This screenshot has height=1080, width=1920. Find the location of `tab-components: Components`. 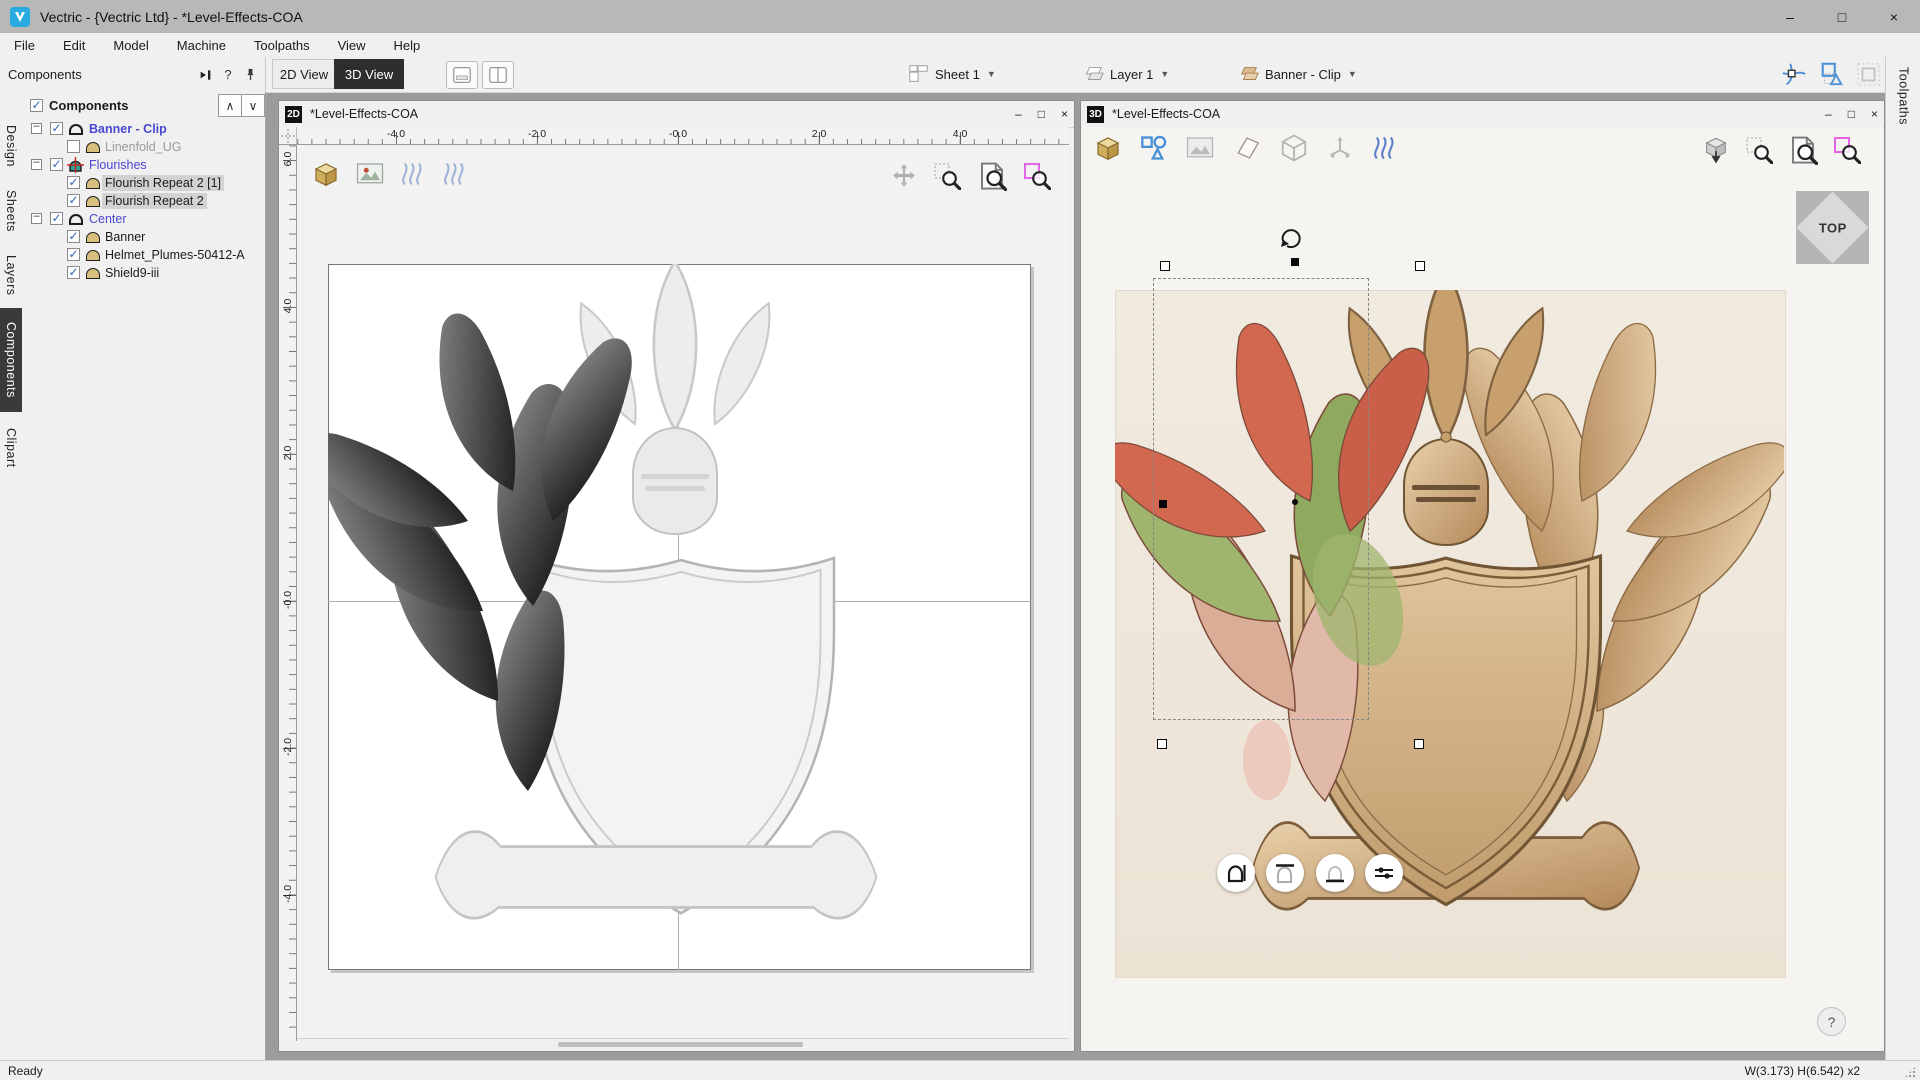

tab-components: Components is located at coordinates (11, 360).